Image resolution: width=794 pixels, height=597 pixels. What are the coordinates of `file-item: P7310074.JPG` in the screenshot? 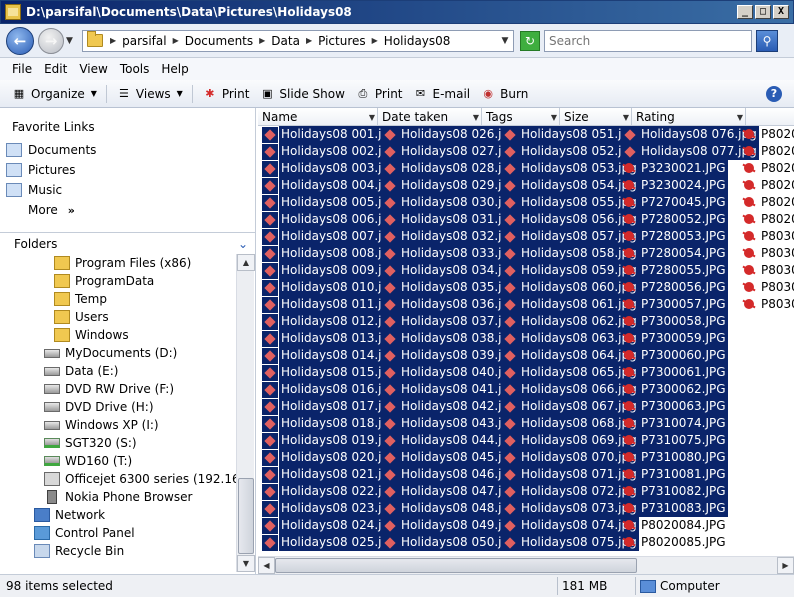 It's located at (675, 423).